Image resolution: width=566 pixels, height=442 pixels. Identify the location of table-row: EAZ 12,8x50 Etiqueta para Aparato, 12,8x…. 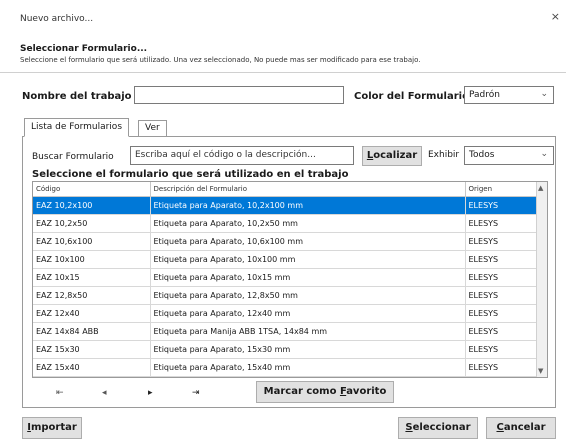
(286, 295).